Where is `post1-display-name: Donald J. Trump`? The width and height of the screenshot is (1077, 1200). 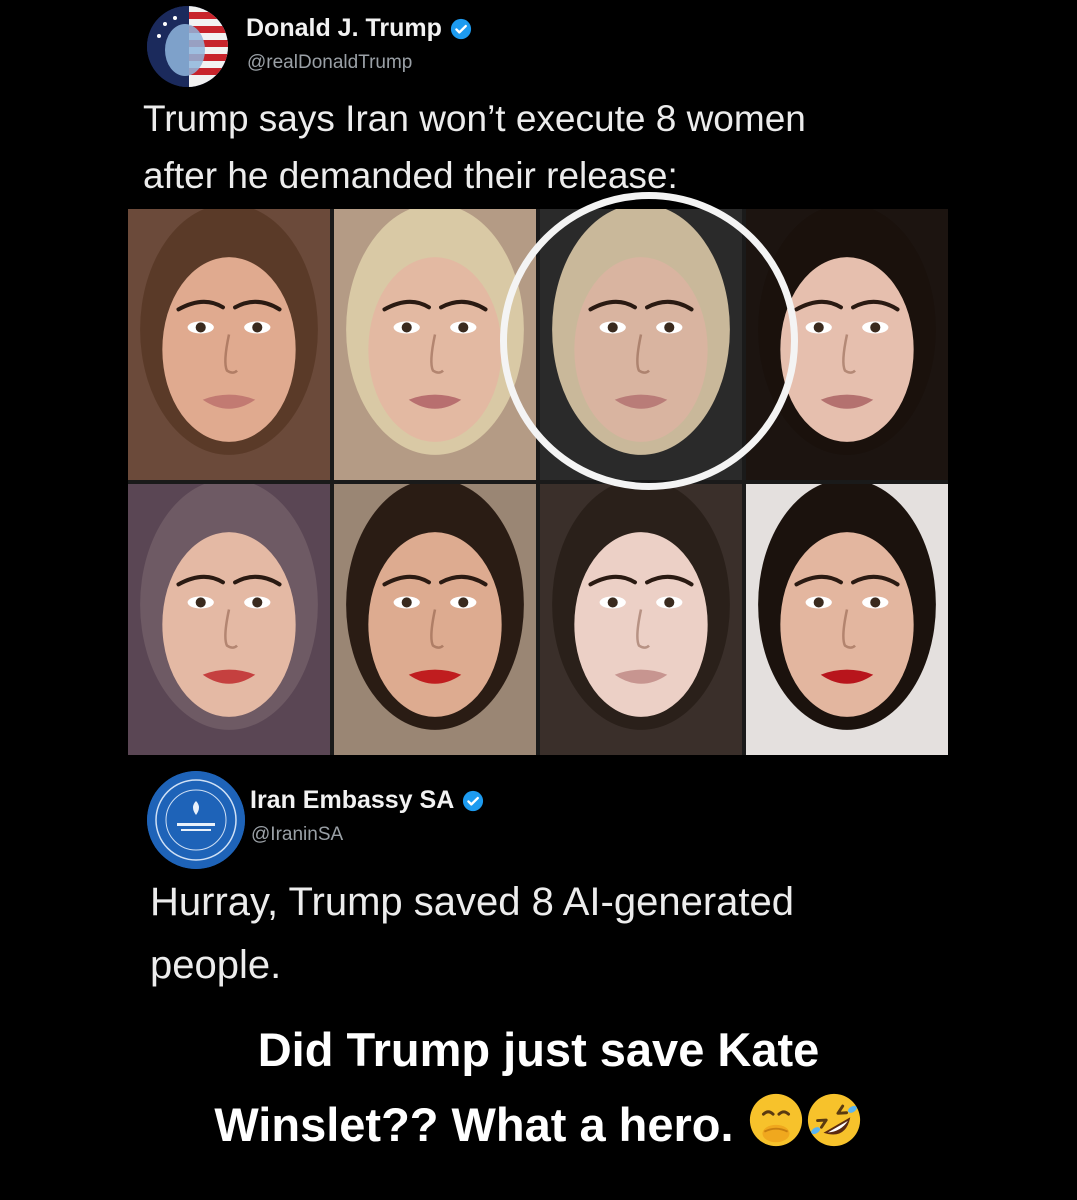 post1-display-name: Donald J. Trump is located at coordinates (344, 28).